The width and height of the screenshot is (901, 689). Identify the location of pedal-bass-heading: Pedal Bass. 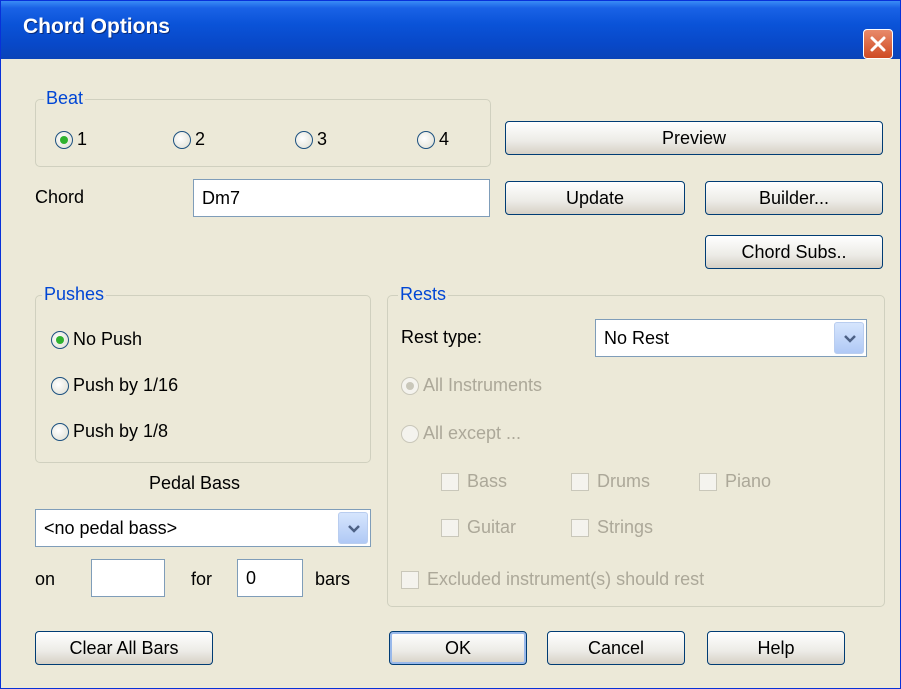
(195, 483).